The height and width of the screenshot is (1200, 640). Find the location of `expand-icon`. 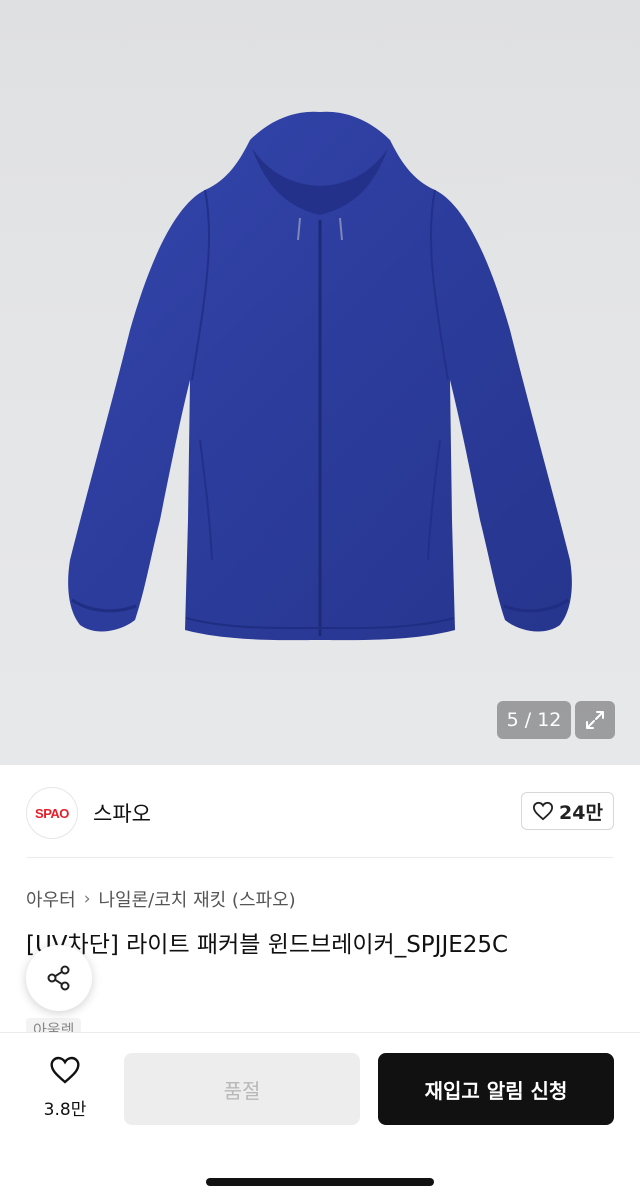

expand-icon is located at coordinates (595, 720).